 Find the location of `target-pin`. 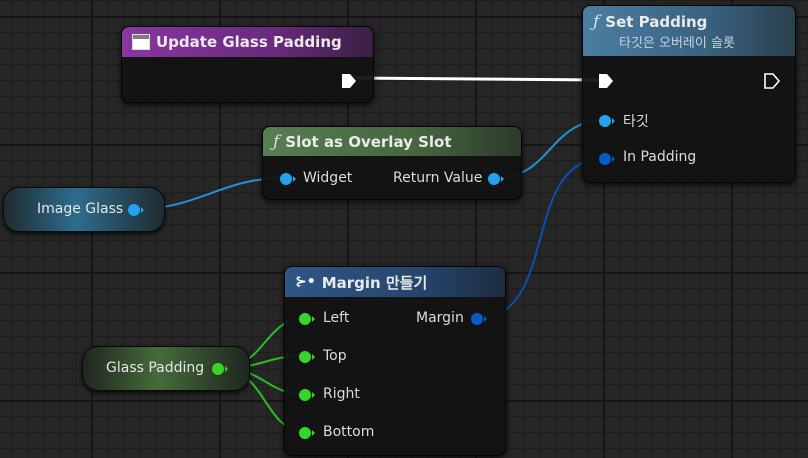

target-pin is located at coordinates (607, 121).